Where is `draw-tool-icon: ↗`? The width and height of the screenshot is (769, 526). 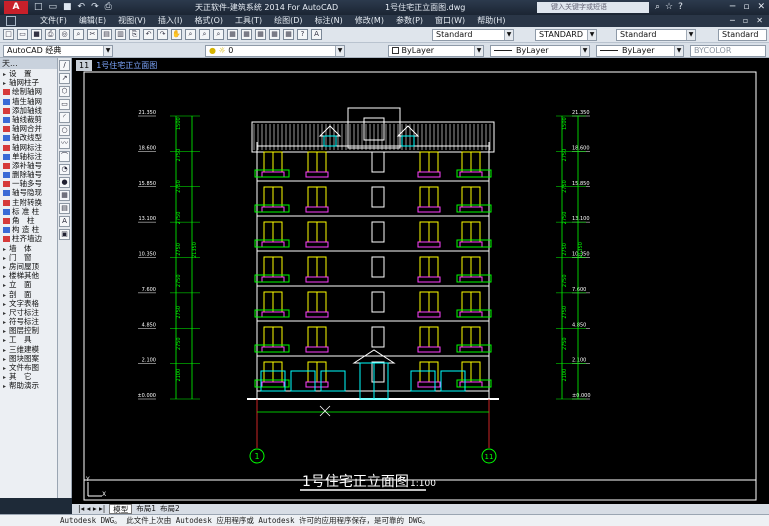 draw-tool-icon: ↗ is located at coordinates (64, 78).